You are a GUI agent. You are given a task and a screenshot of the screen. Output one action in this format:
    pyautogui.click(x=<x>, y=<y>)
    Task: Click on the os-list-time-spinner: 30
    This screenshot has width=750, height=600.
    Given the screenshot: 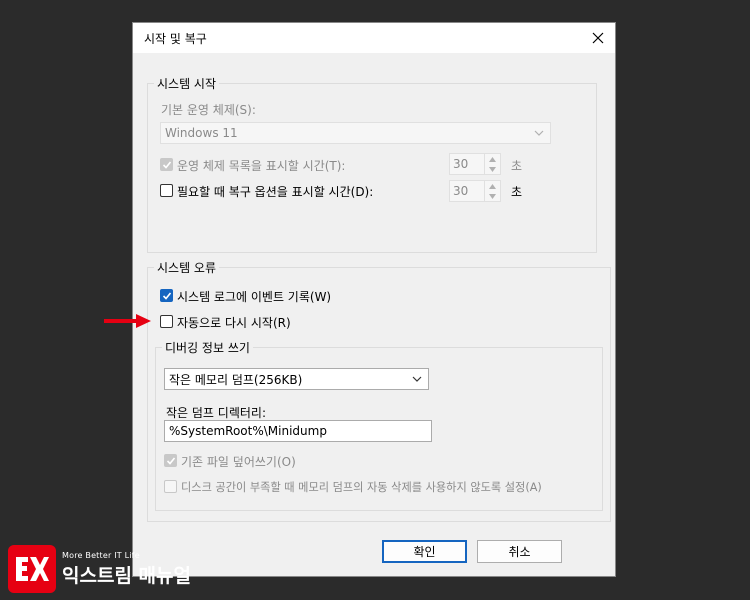 What is the action you would take?
    pyautogui.click(x=475, y=164)
    